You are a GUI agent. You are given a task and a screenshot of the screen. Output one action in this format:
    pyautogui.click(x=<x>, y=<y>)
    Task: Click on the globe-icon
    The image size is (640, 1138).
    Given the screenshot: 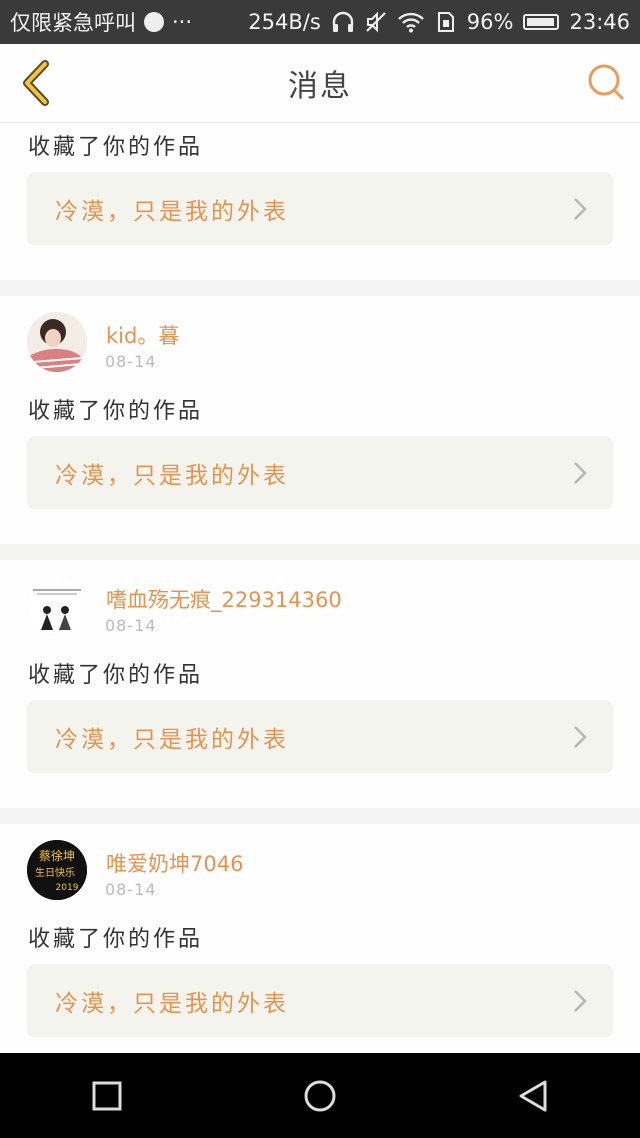 What is the action you would take?
    pyautogui.click(x=154, y=22)
    